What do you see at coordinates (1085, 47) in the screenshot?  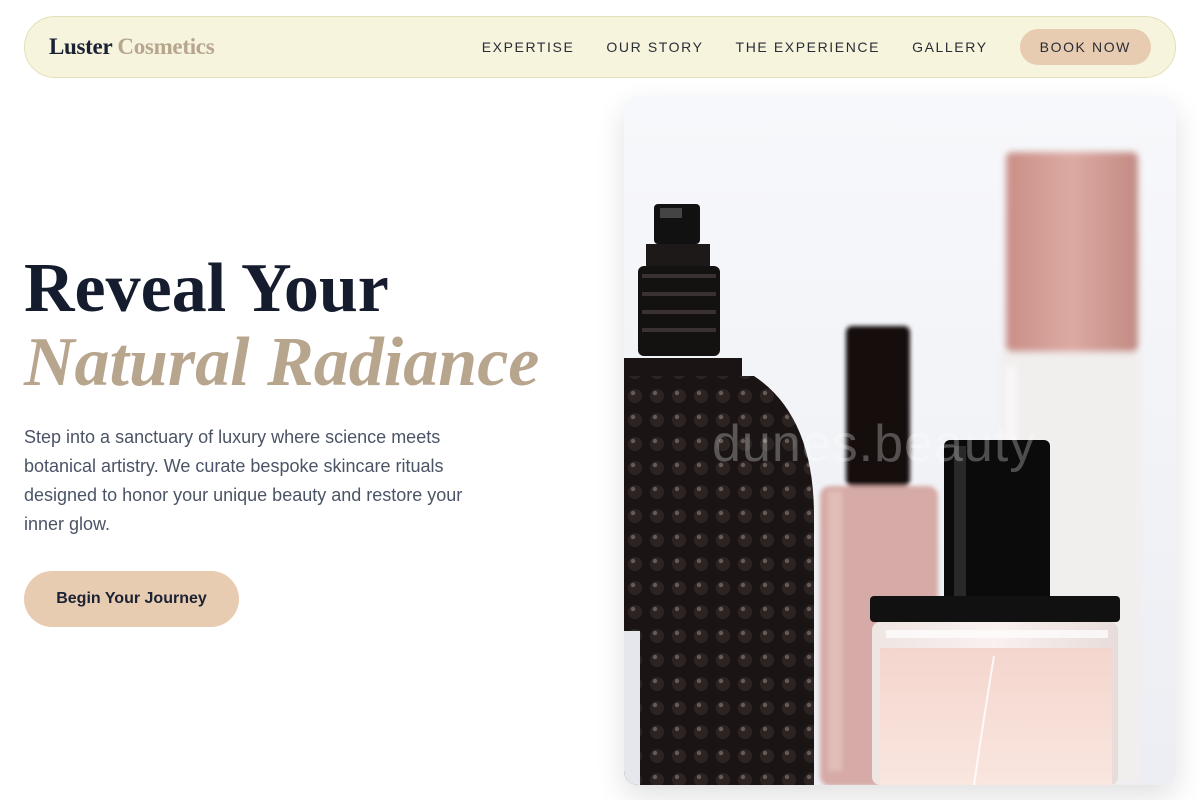 I see `book-now-button: BOOK NOW` at bounding box center [1085, 47].